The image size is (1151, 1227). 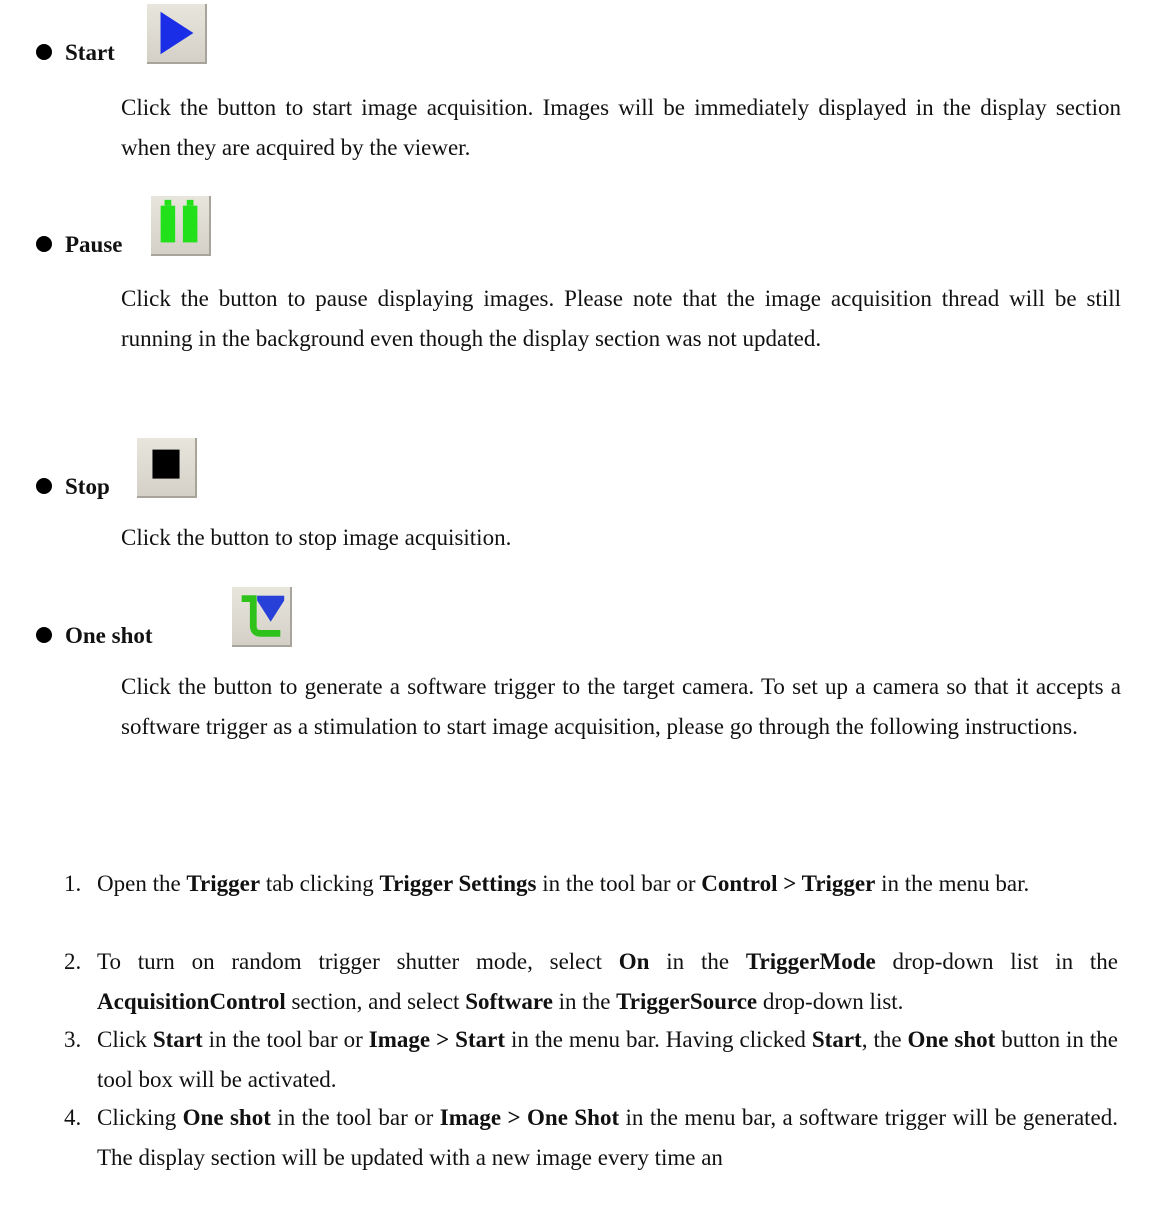 I want to click on step-bold: Control > Trigger, so click(x=788, y=883).